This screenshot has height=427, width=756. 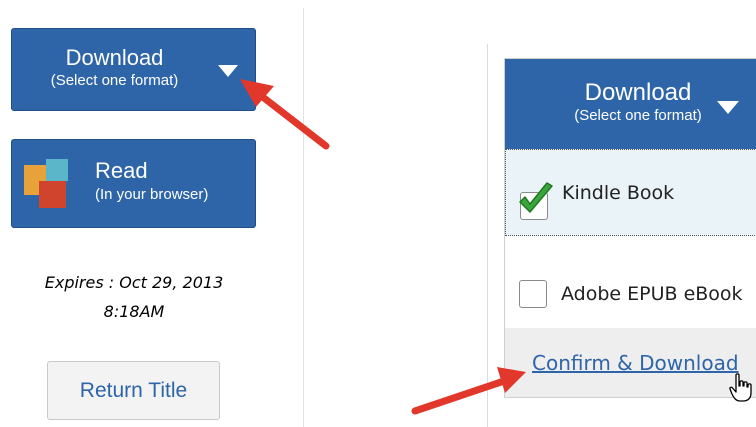 I want to click on arrow-to-confirm-link, so click(x=468, y=391).